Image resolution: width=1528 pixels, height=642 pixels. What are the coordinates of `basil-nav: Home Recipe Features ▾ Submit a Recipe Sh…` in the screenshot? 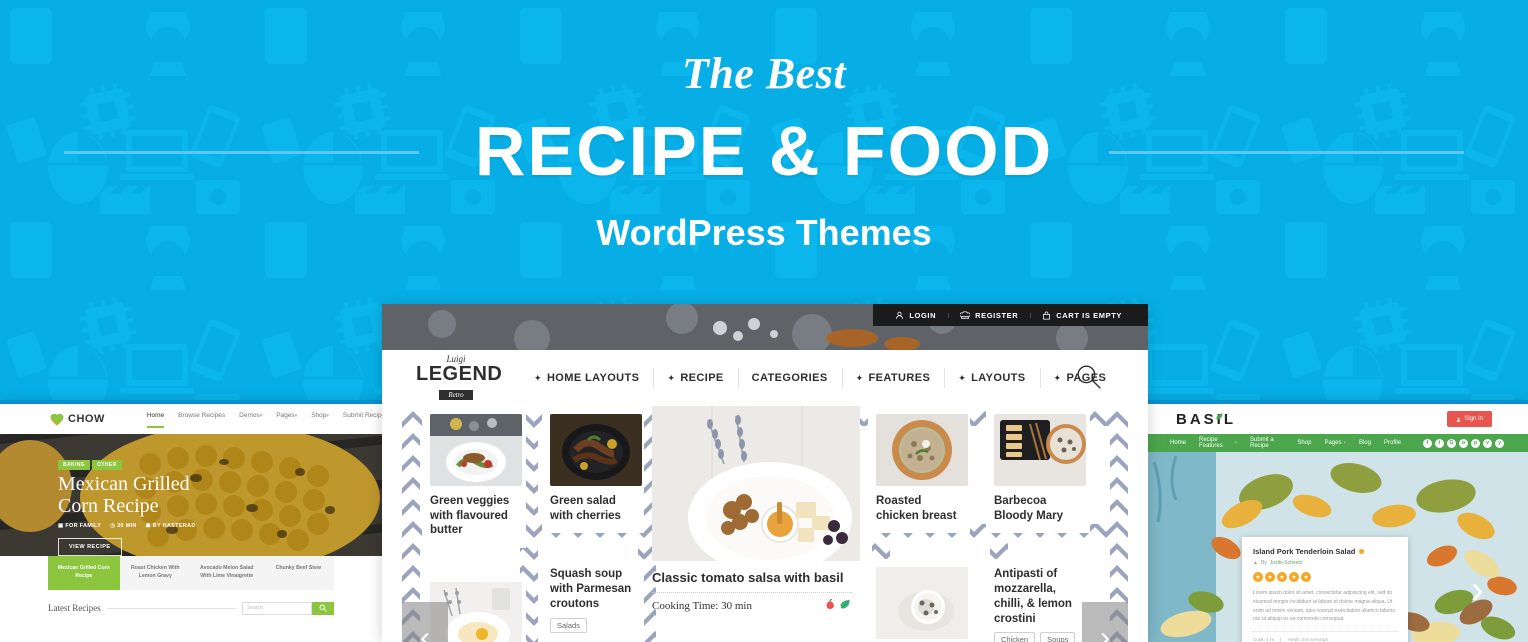 It's located at (1337, 443).